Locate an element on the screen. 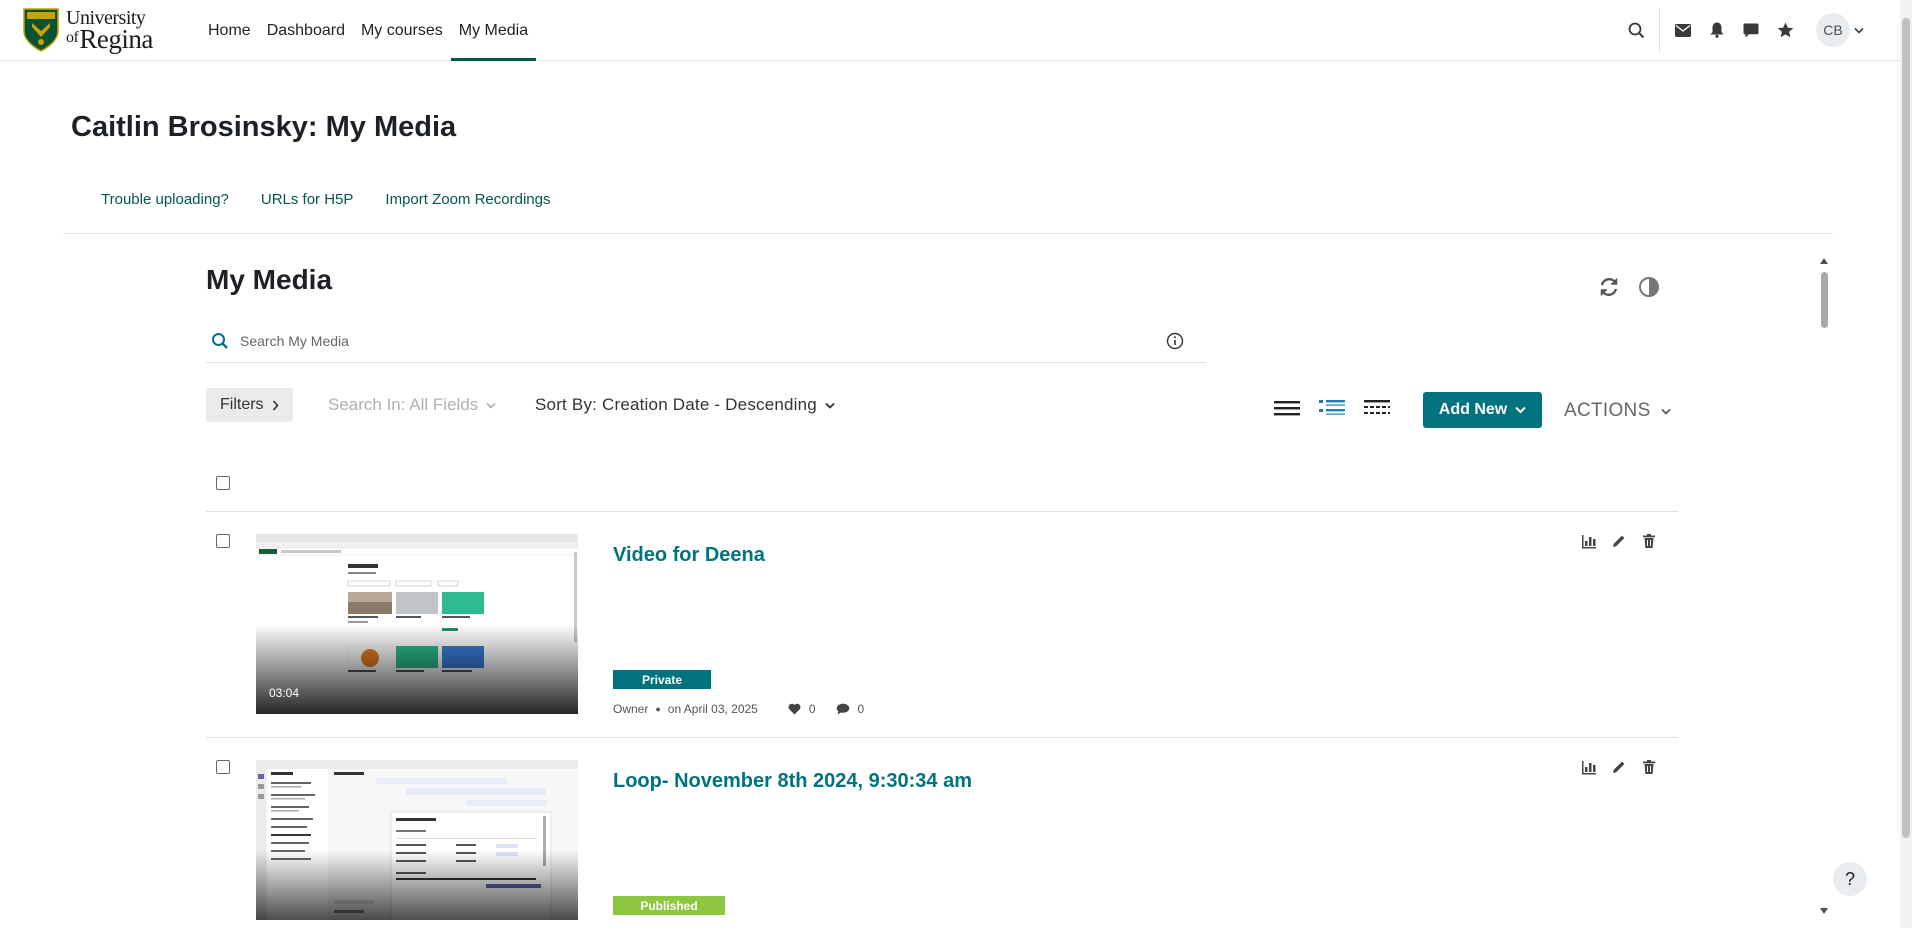 Image resolution: width=1912 pixels, height=928 pixels. logo-line2: ofRegina is located at coordinates (109, 38).